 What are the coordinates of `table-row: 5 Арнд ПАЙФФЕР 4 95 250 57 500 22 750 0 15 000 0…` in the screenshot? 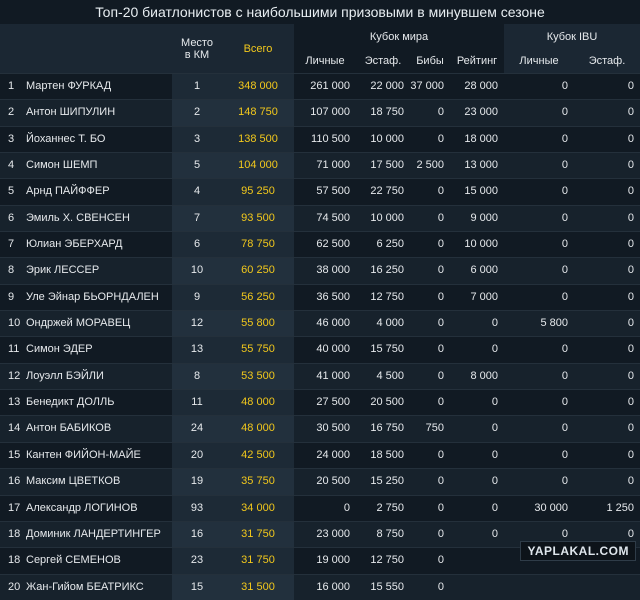 It's located at (320, 192).